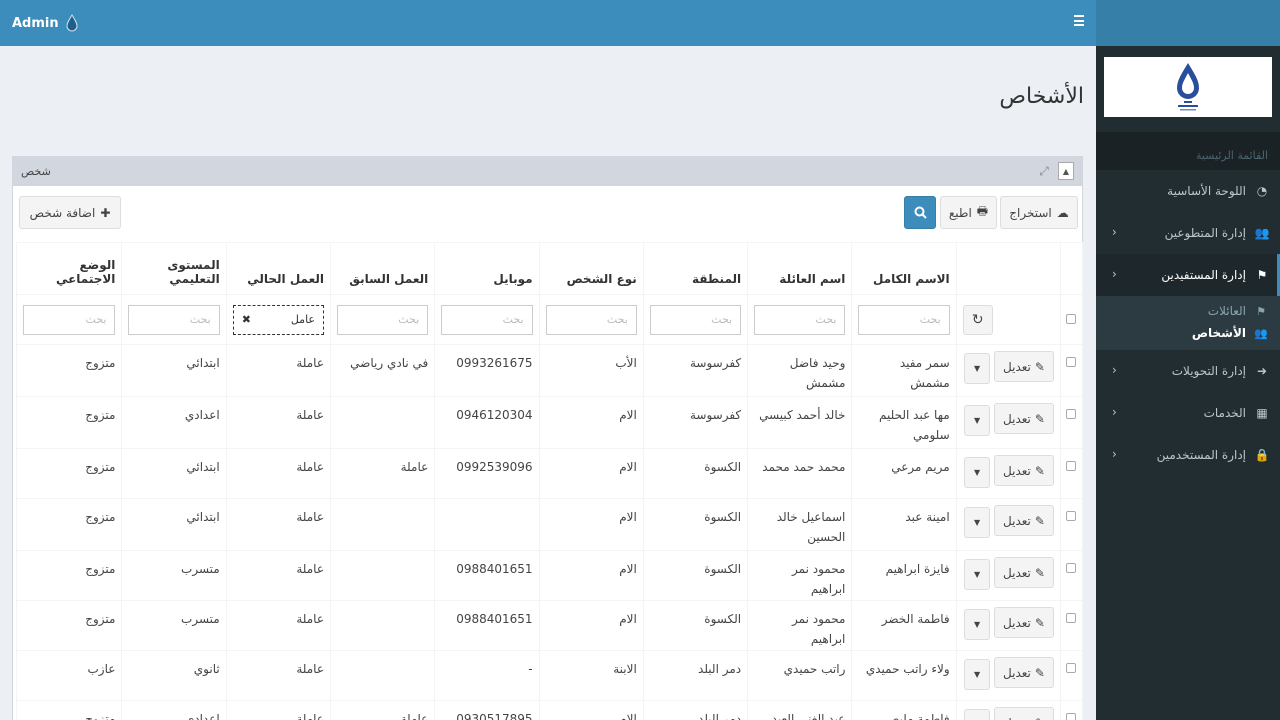 The image size is (1280, 720). Describe the element at coordinates (1188, 233) in the screenshot. I see `sidebar-item-volunteers: 👥 إدارة المتطوعين ‹` at that location.